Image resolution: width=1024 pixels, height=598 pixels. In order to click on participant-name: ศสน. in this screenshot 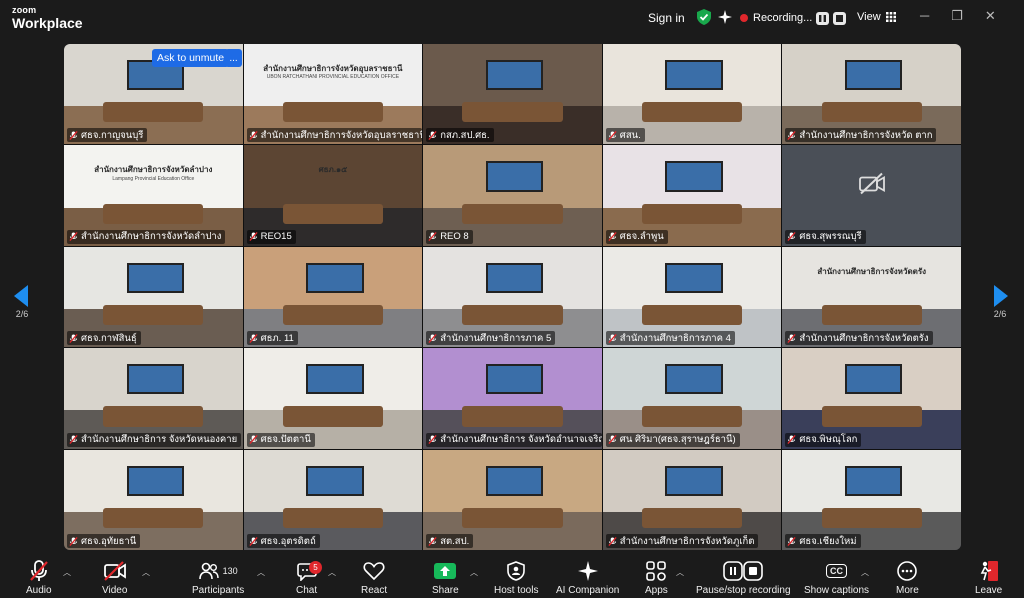, I will do `click(630, 135)`.